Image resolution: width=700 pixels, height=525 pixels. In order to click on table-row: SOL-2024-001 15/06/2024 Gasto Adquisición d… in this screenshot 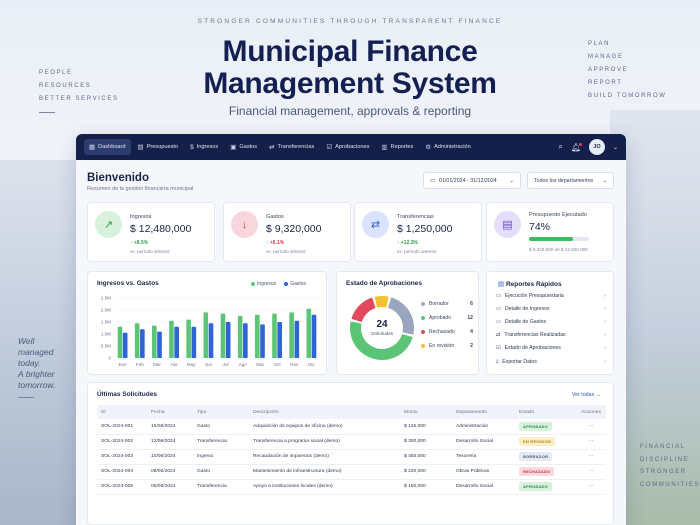, I will do `click(351, 427)`.